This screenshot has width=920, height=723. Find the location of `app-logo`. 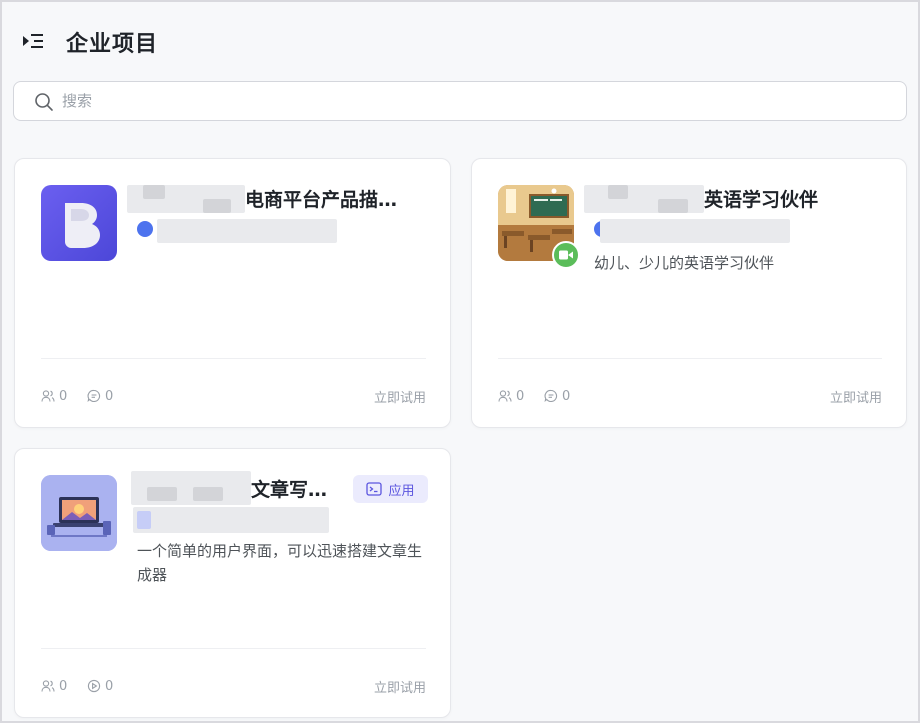

app-logo is located at coordinates (79, 223).